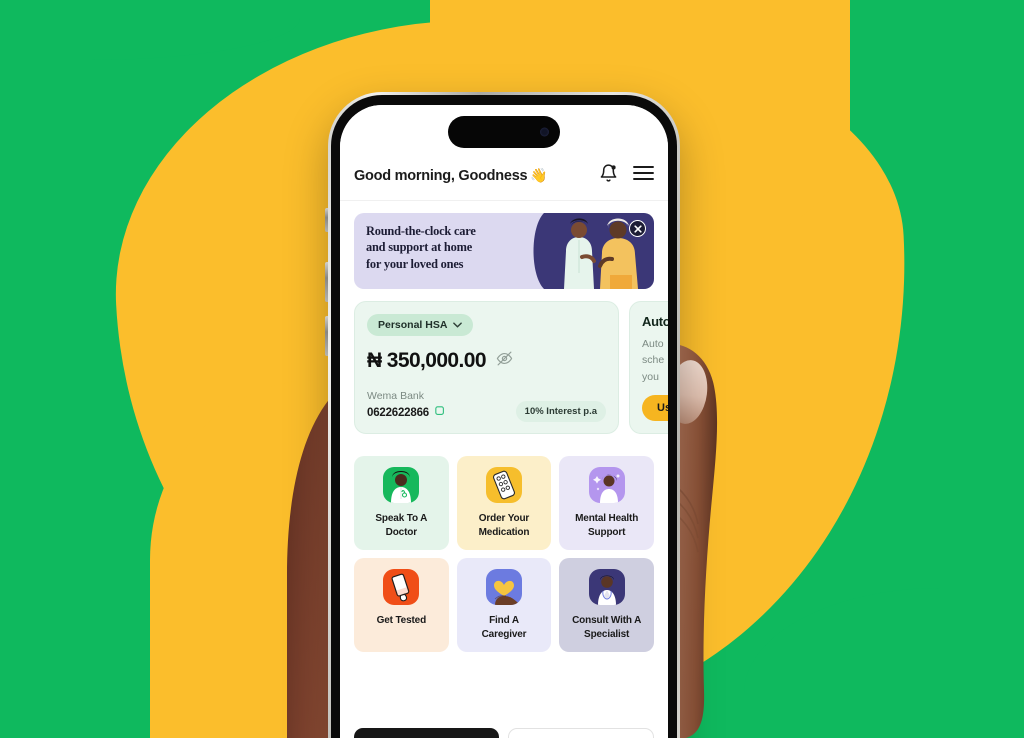 This screenshot has height=738, width=1024. What do you see at coordinates (421, 231) in the screenshot?
I see `promo-line-1: Round-the-clock care` at bounding box center [421, 231].